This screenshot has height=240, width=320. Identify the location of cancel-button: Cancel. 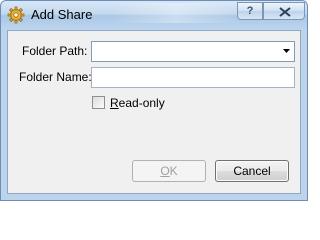
(252, 171).